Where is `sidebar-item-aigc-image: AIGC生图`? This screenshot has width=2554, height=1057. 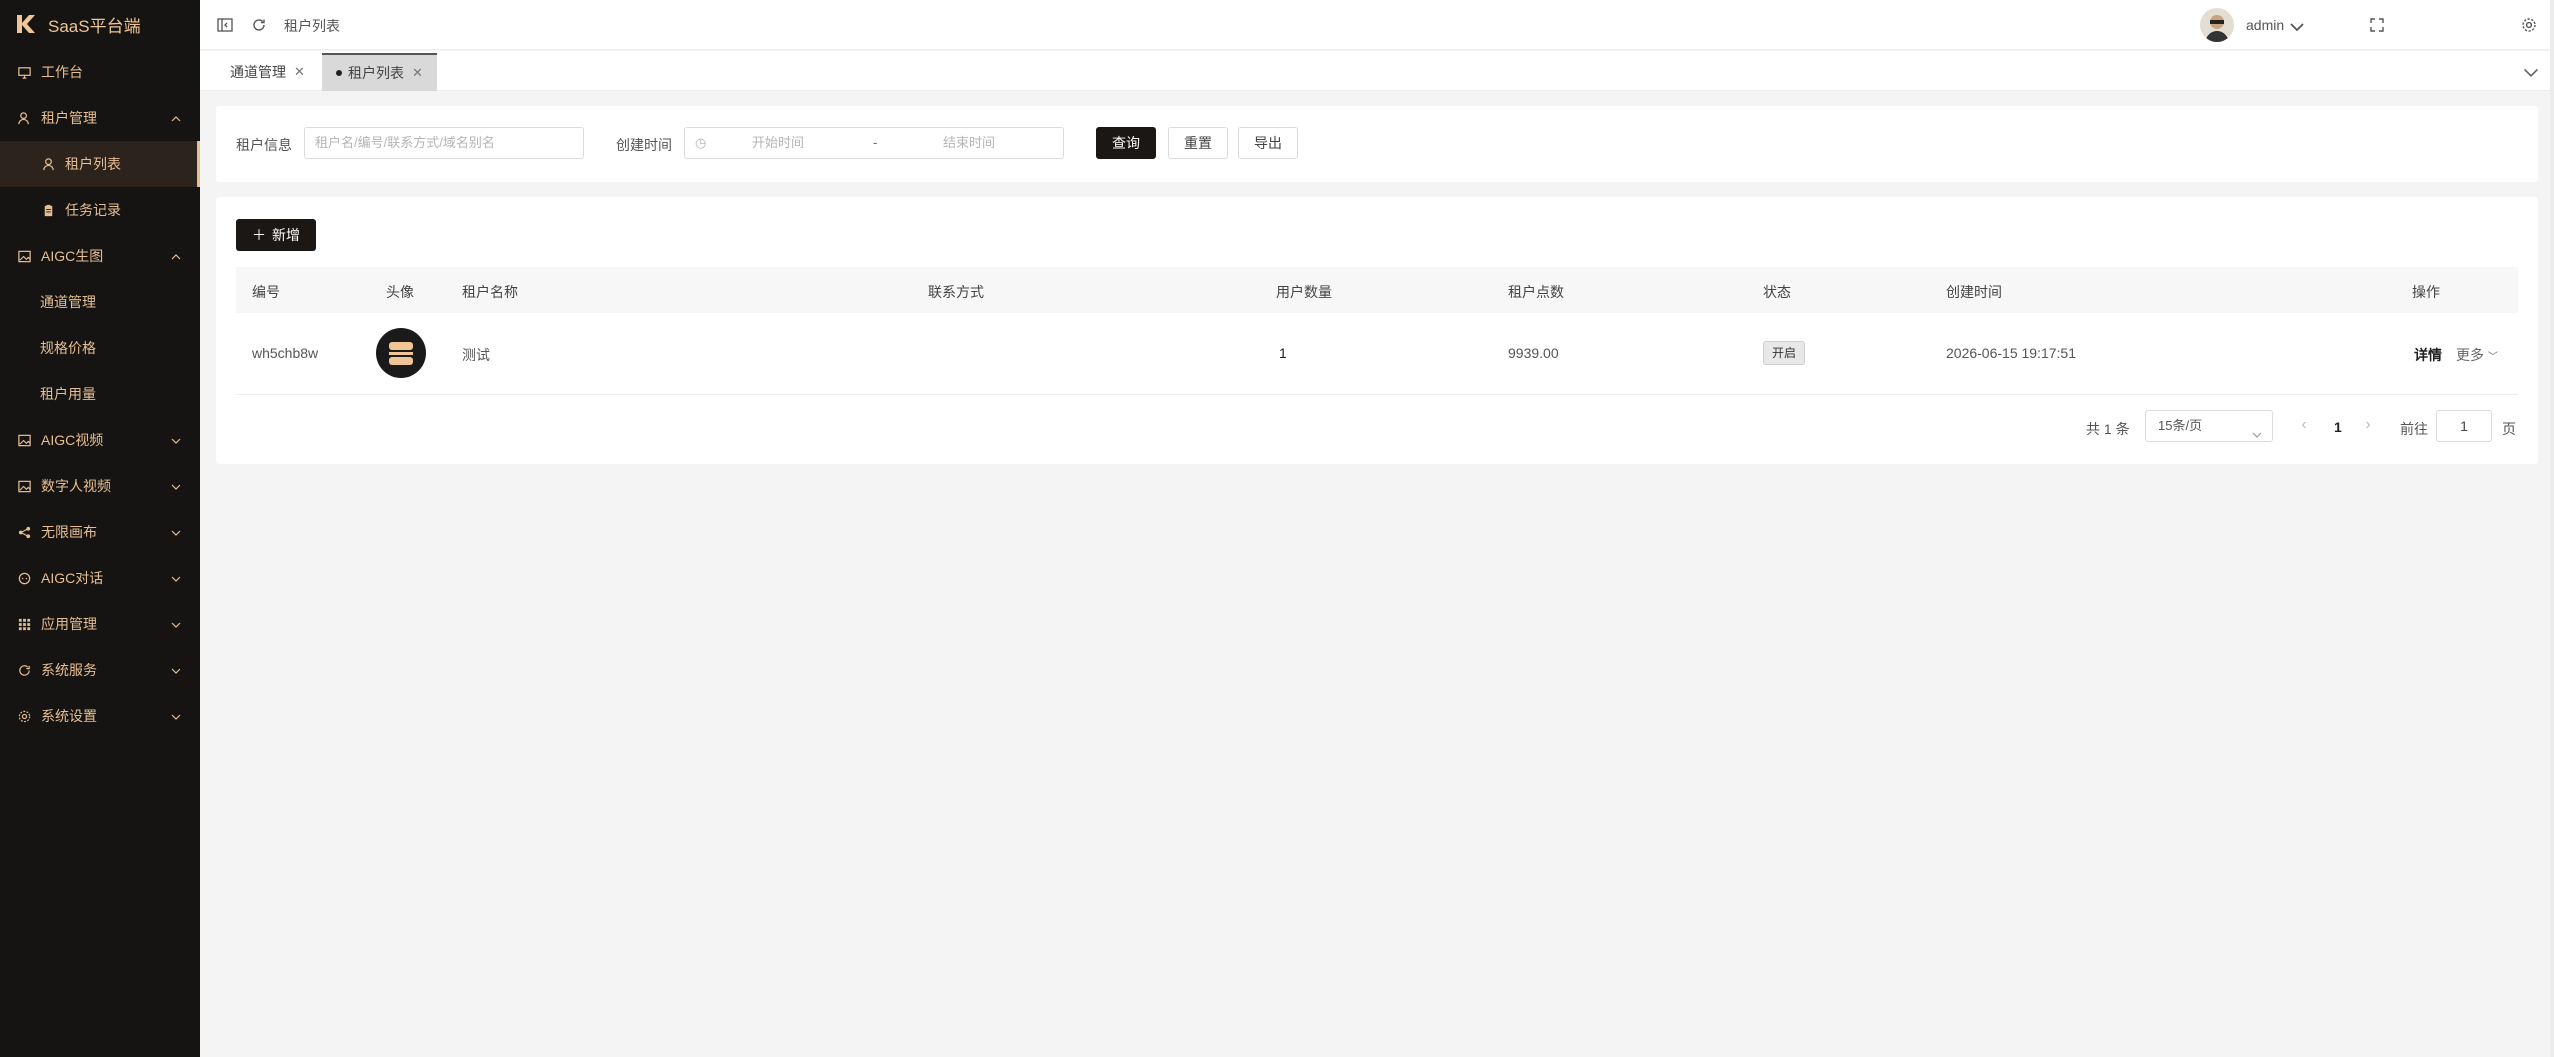 sidebar-item-aigc-image: AIGC生图 is located at coordinates (100, 256).